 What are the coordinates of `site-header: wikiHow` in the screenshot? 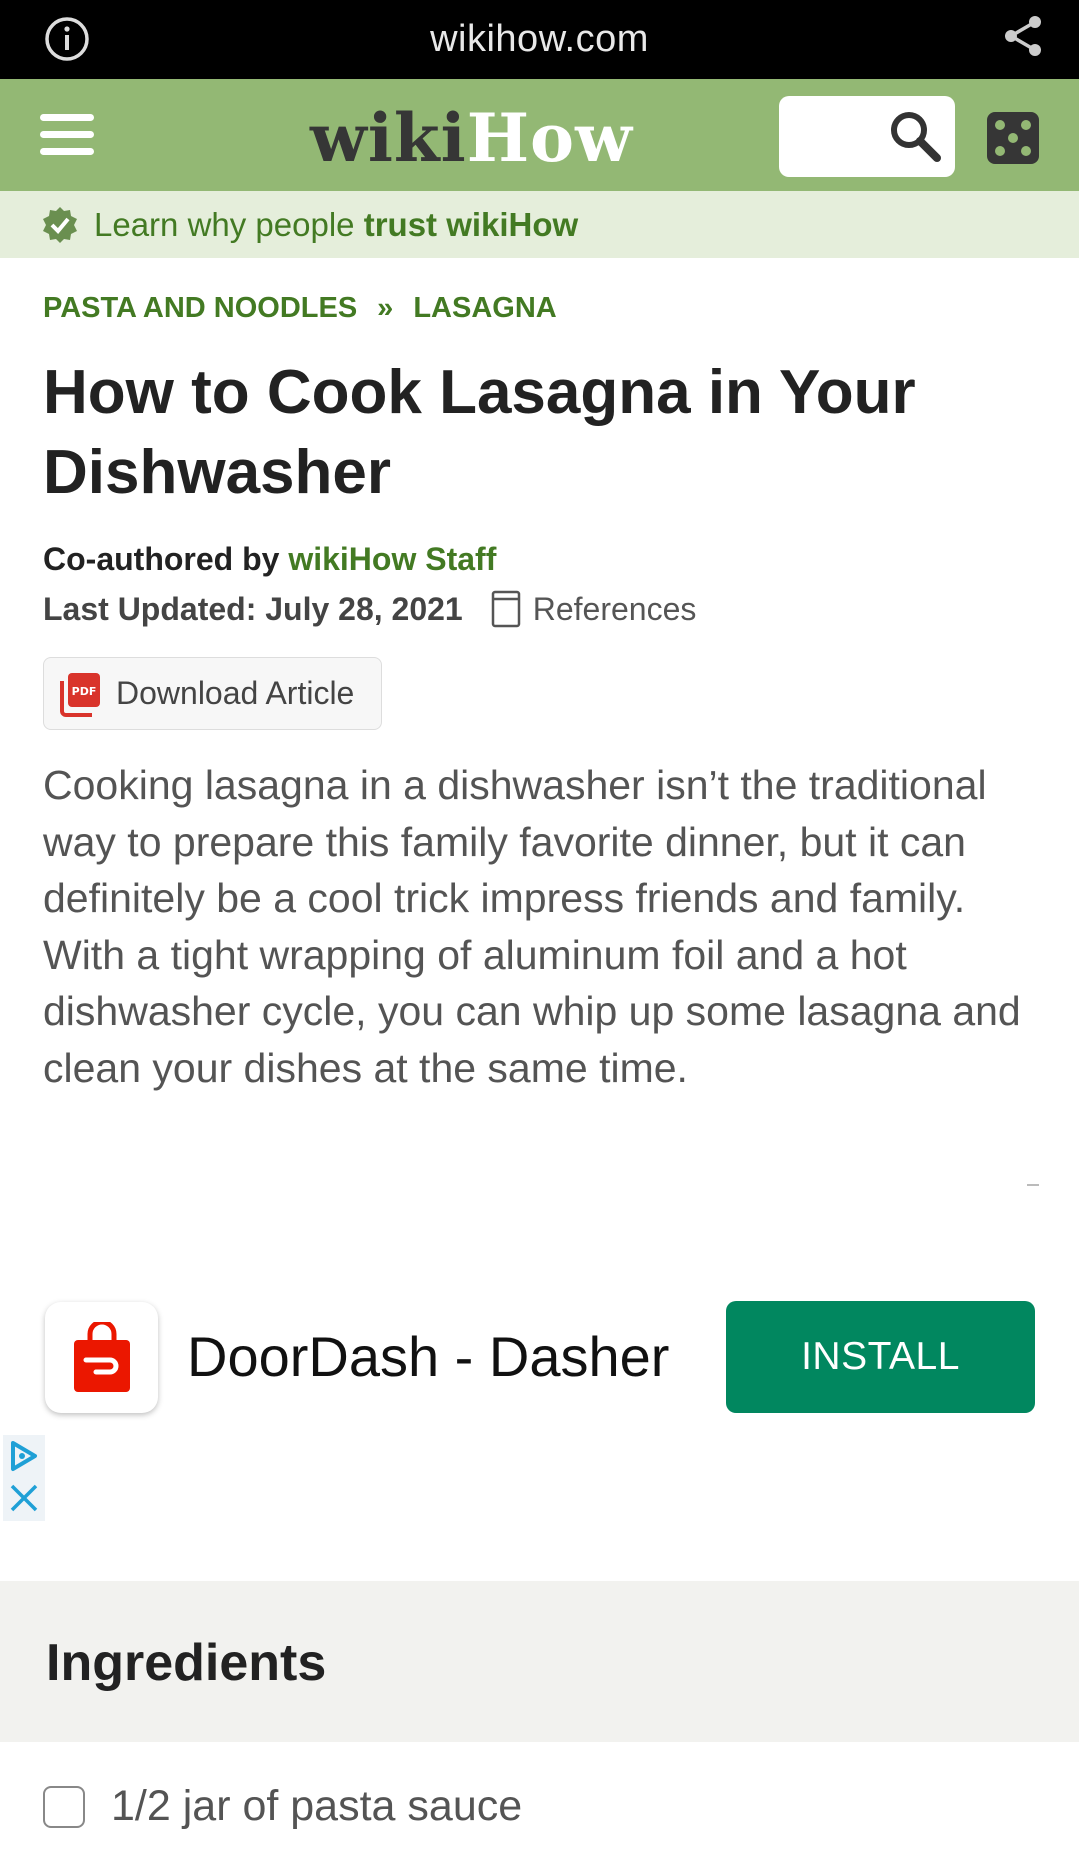 It's located at (539, 135).